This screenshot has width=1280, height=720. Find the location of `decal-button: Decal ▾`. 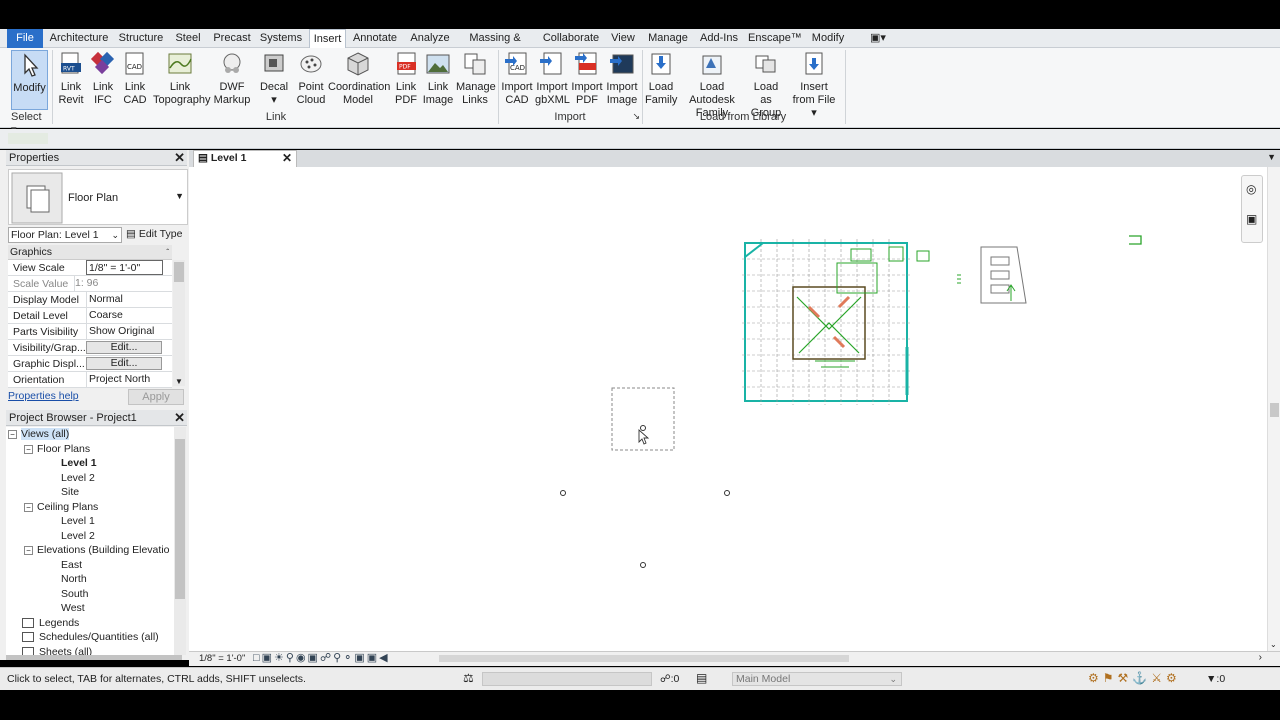

decal-button: Decal ▾ is located at coordinates (274, 80).